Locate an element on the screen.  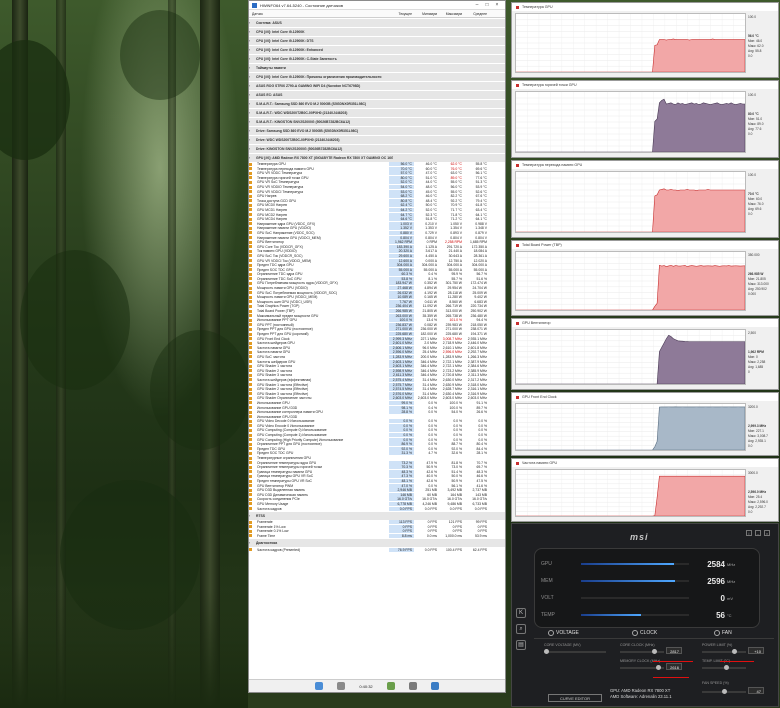
graph-title-bar: Температура горячей точки GPU is located at coordinates (645, 85).